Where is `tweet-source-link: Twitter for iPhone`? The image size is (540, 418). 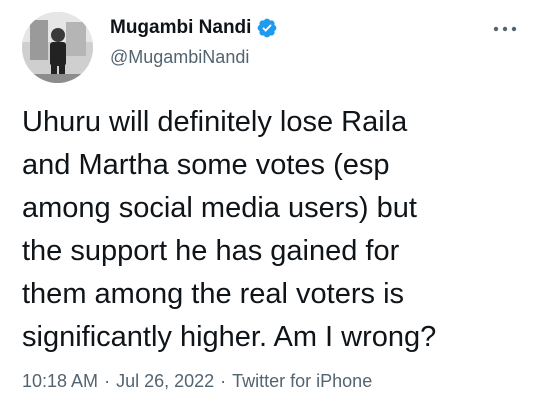 tweet-source-link: Twitter for iPhone is located at coordinates (302, 381).